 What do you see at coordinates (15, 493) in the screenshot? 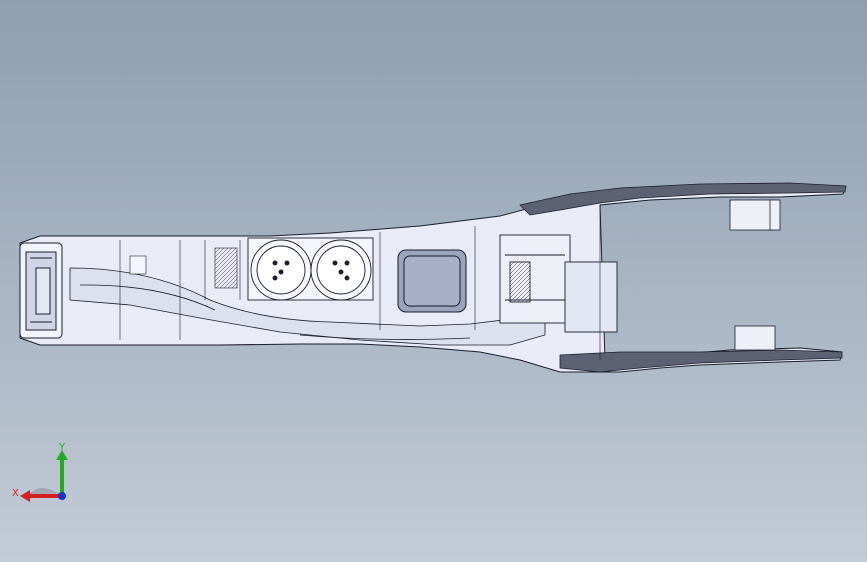
I see `x-axis-label: X` at bounding box center [15, 493].